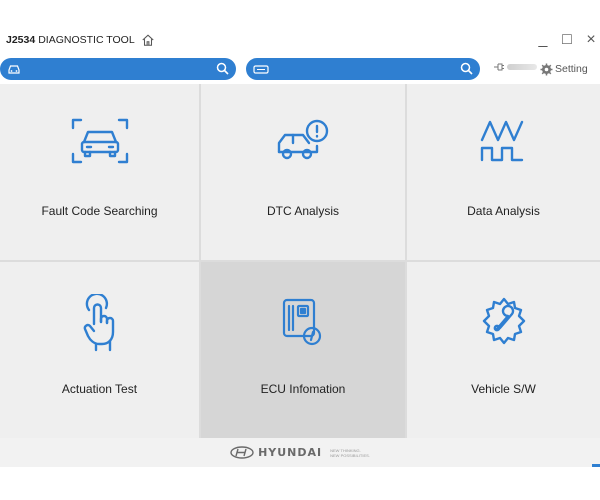 This screenshot has width=600, height=500. What do you see at coordinates (300, 40) in the screenshot?
I see `title-bar: J2534 DIAGNOSTIC TOOL _ □ ×` at bounding box center [300, 40].